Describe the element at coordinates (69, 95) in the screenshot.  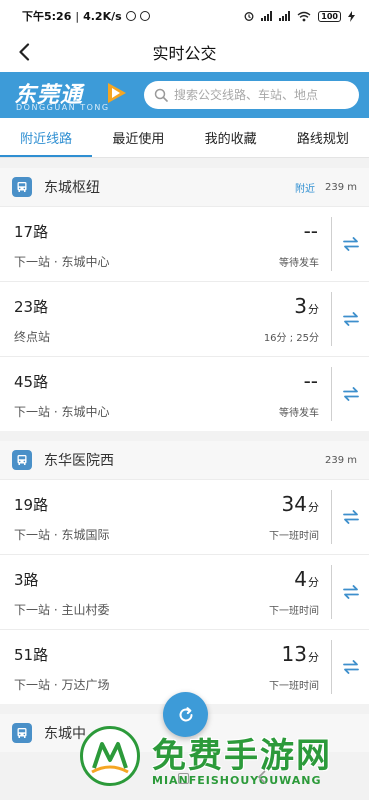
I see `app-logo: 东莞通 DONGGUAN TONG` at that location.